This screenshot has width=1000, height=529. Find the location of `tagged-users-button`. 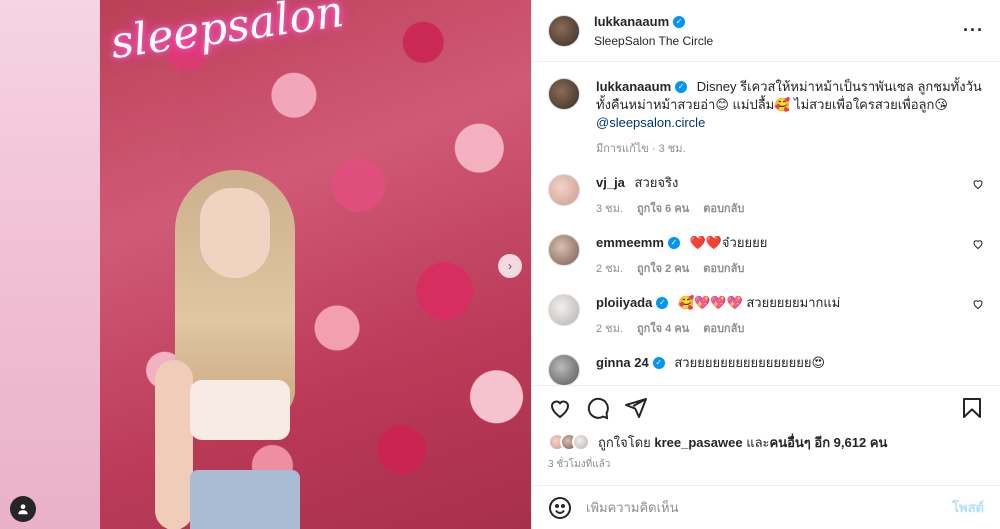

tagged-users-button is located at coordinates (23, 509).